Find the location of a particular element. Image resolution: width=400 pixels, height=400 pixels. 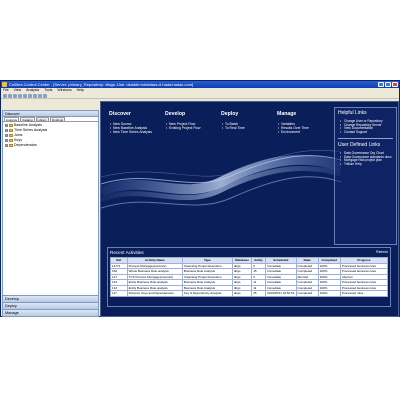

column-header: Metabase is located at coordinates (242, 260).